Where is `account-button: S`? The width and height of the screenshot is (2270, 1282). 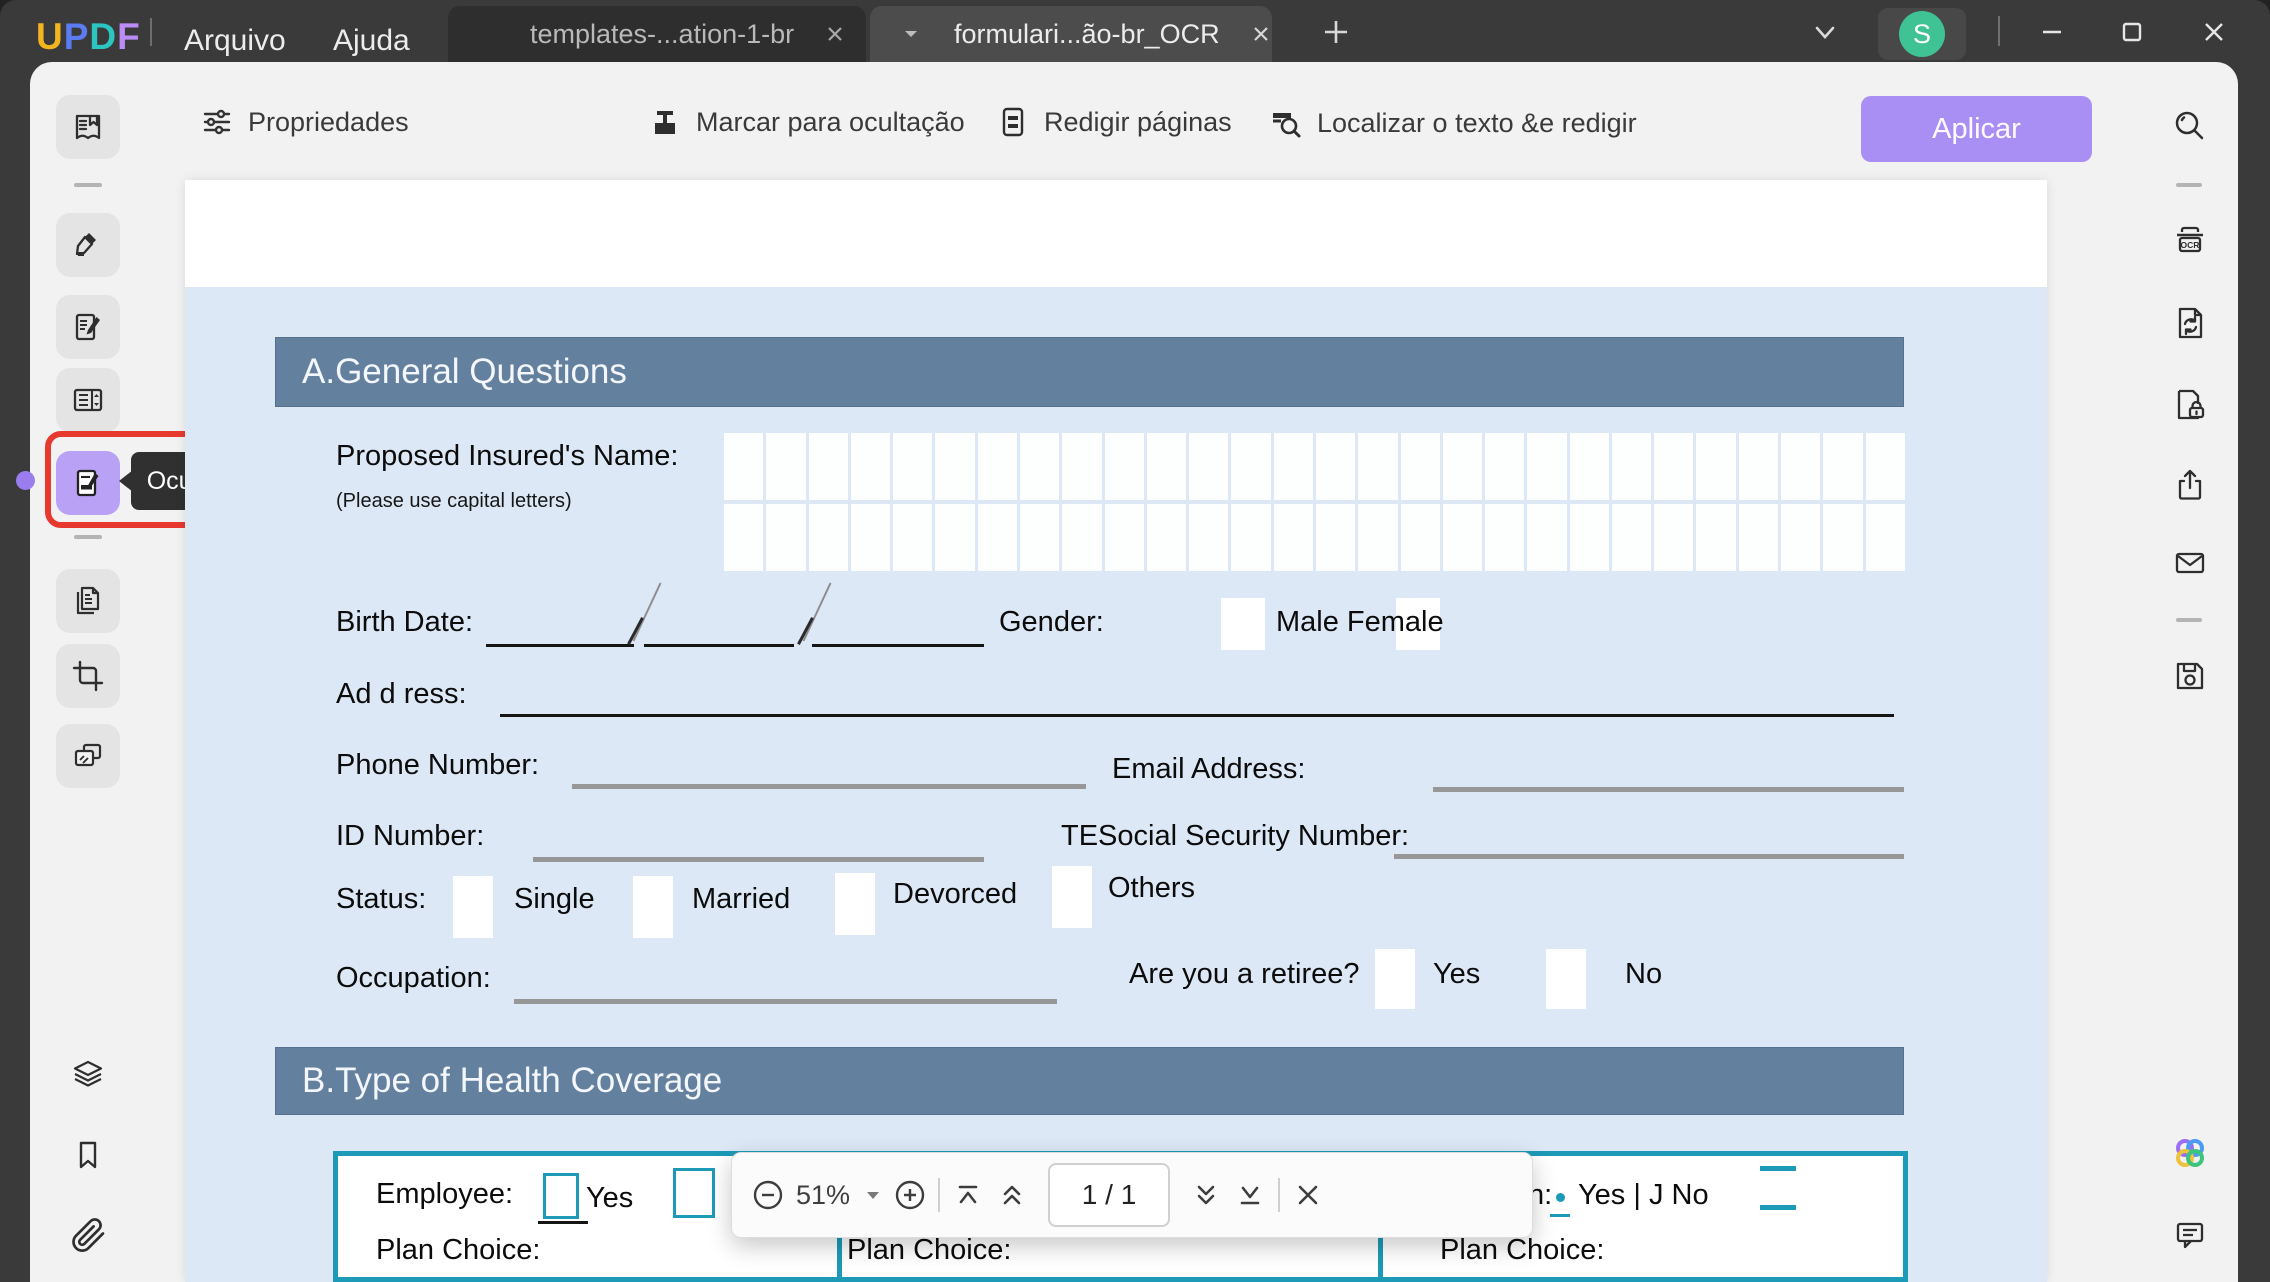 account-button: S is located at coordinates (1922, 34).